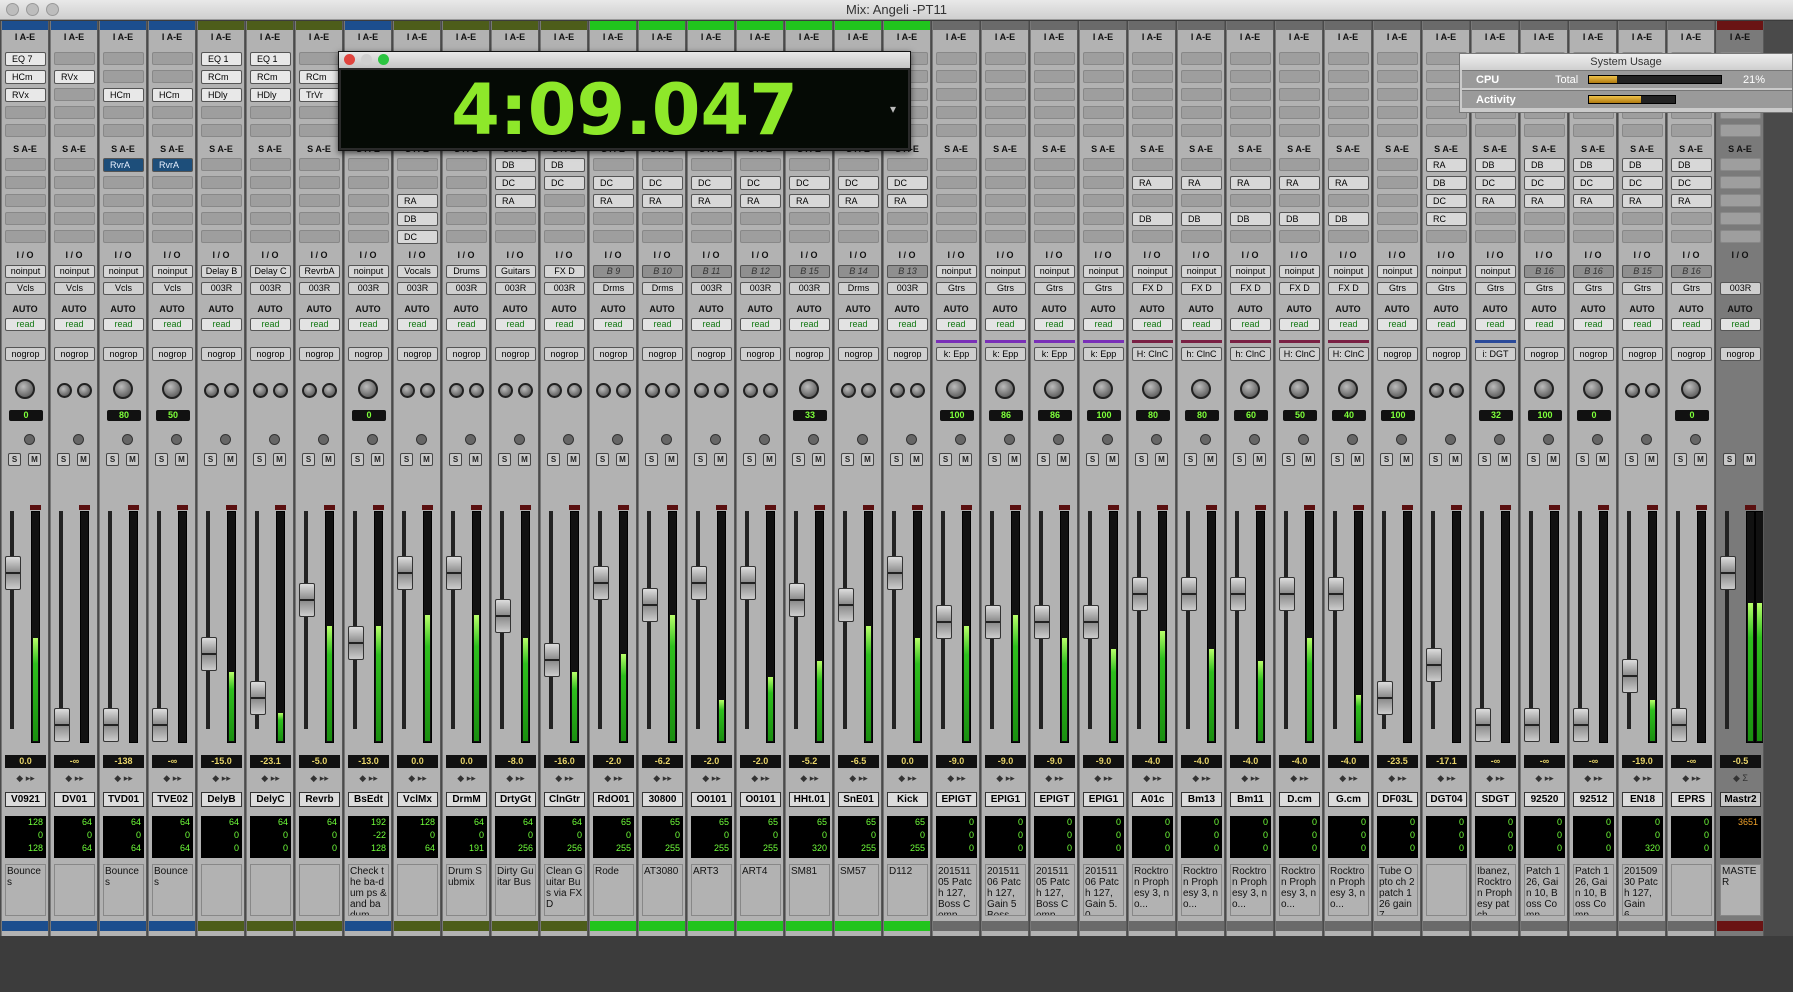  What do you see at coordinates (515, 271) in the screenshot?
I see `input-selector: Guitars` at bounding box center [515, 271].